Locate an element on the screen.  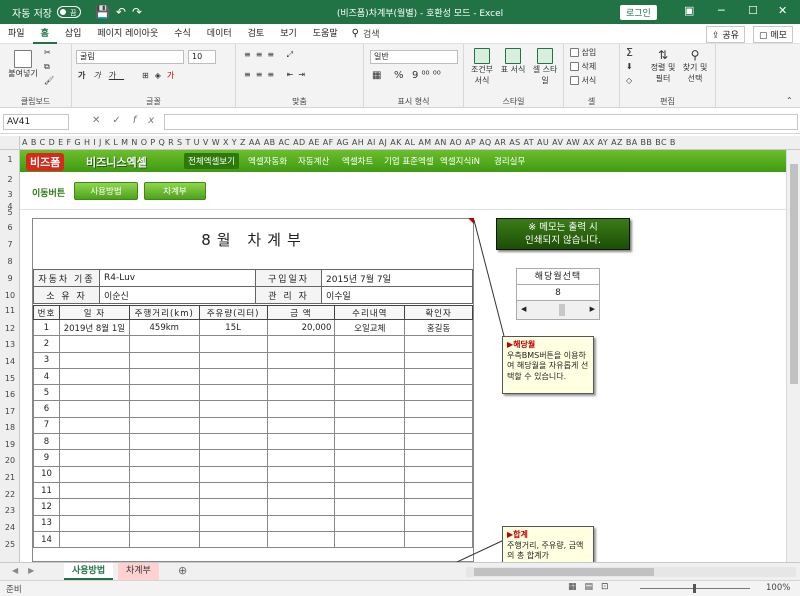
cut-icon: ✂ is located at coordinates (47, 52).